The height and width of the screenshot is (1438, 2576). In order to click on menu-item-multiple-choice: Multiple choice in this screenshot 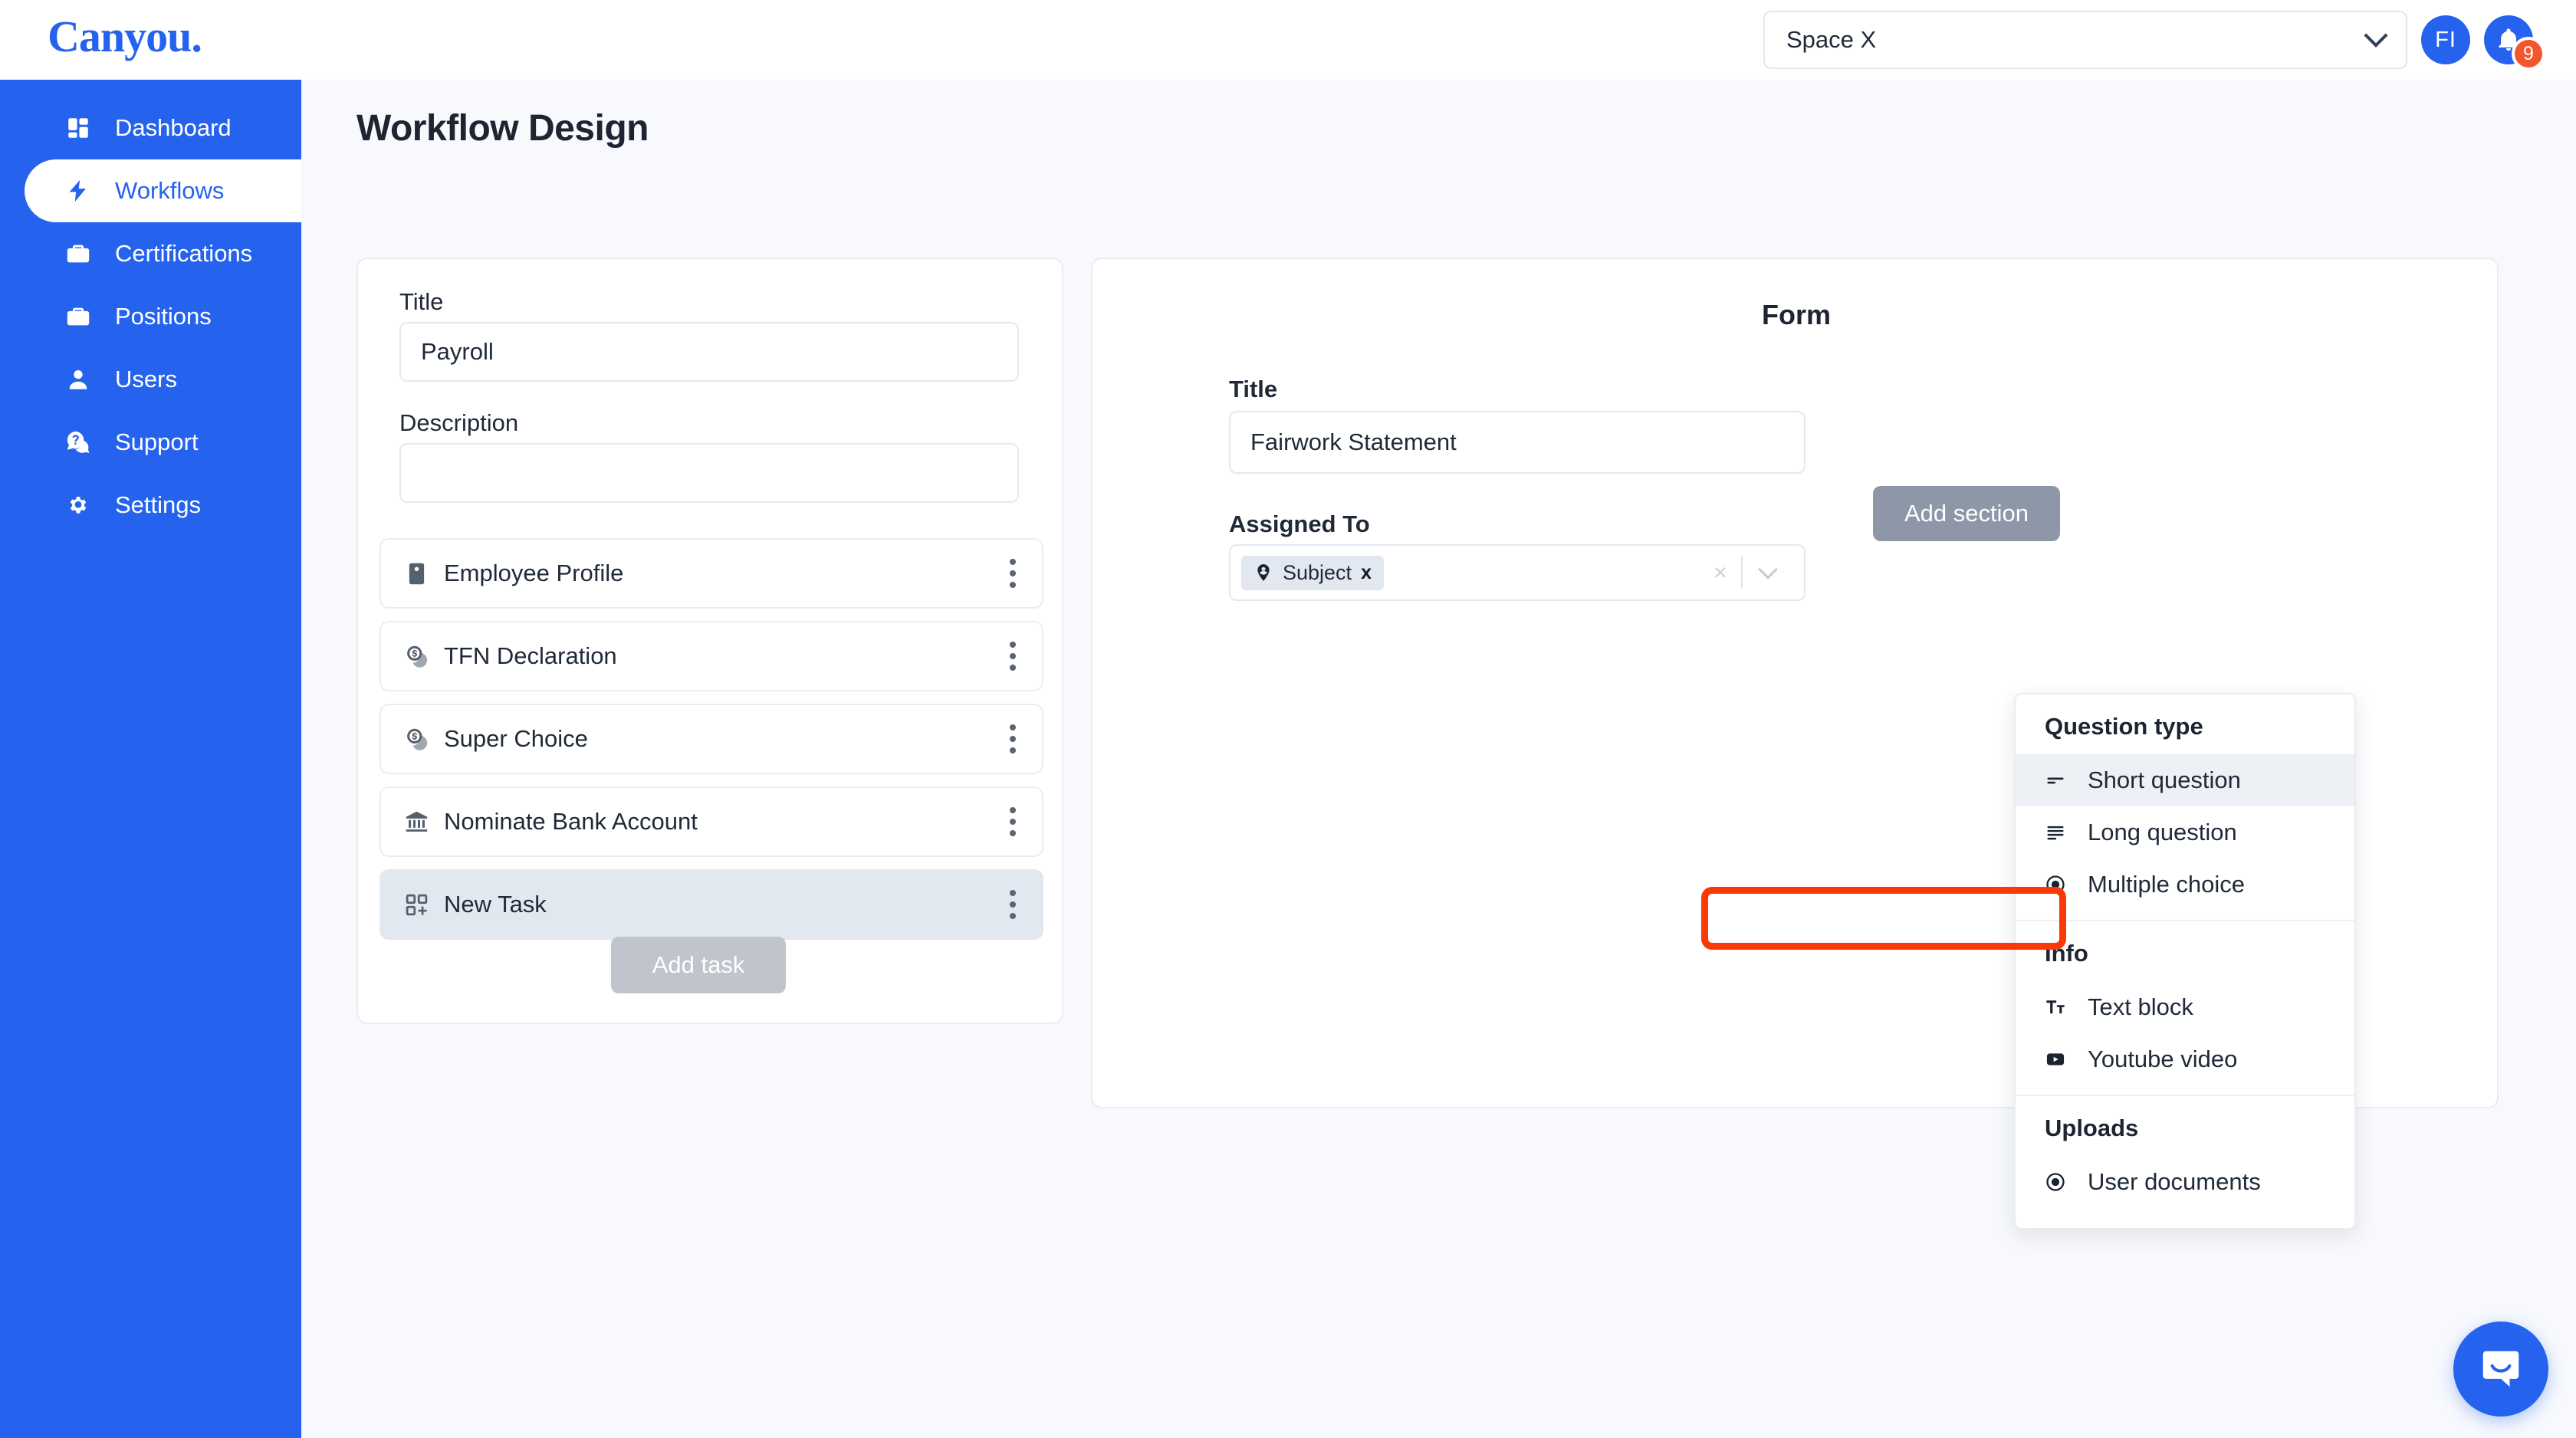, I will do `click(2185, 885)`.